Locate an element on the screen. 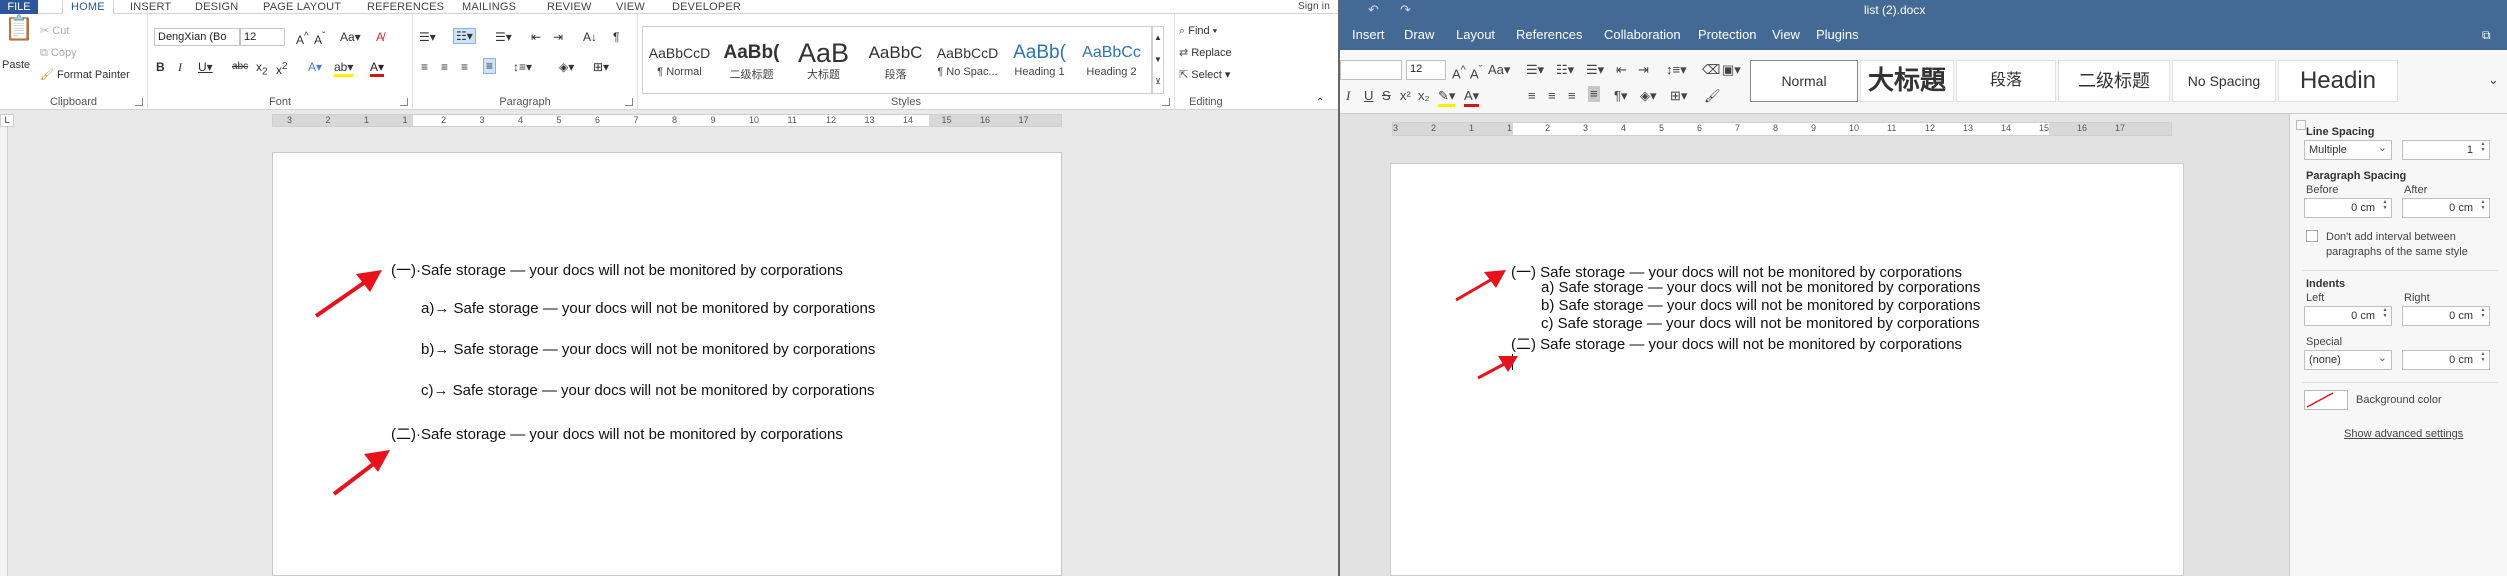 The image size is (2507, 576). line-spacing-mode-select: Multiple is located at coordinates (2348, 149).